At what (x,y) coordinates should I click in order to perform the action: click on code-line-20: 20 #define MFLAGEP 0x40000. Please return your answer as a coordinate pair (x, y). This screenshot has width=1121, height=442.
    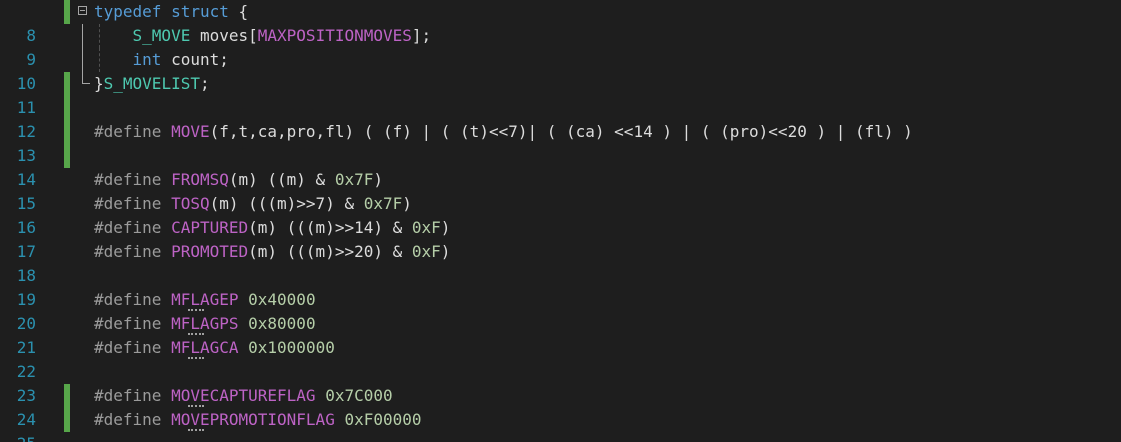
    Looking at the image, I should click on (560, 310).